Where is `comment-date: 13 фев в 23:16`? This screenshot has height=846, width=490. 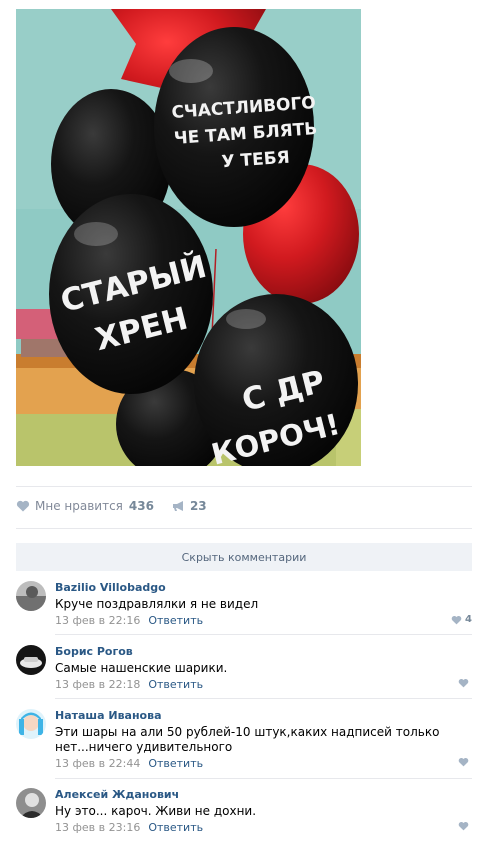
comment-date: 13 фев в 23:16 is located at coordinates (97, 827).